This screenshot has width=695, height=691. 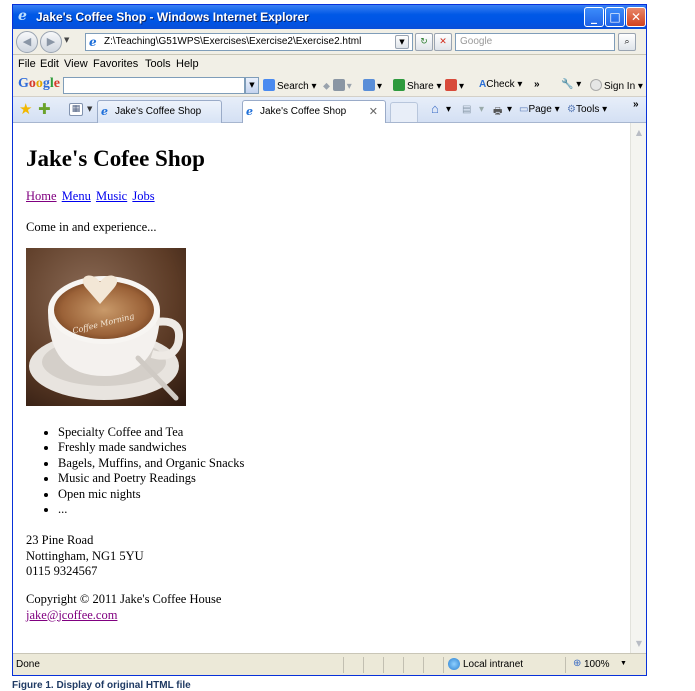 What do you see at coordinates (636, 17) in the screenshot?
I see `close-button: ✕` at bounding box center [636, 17].